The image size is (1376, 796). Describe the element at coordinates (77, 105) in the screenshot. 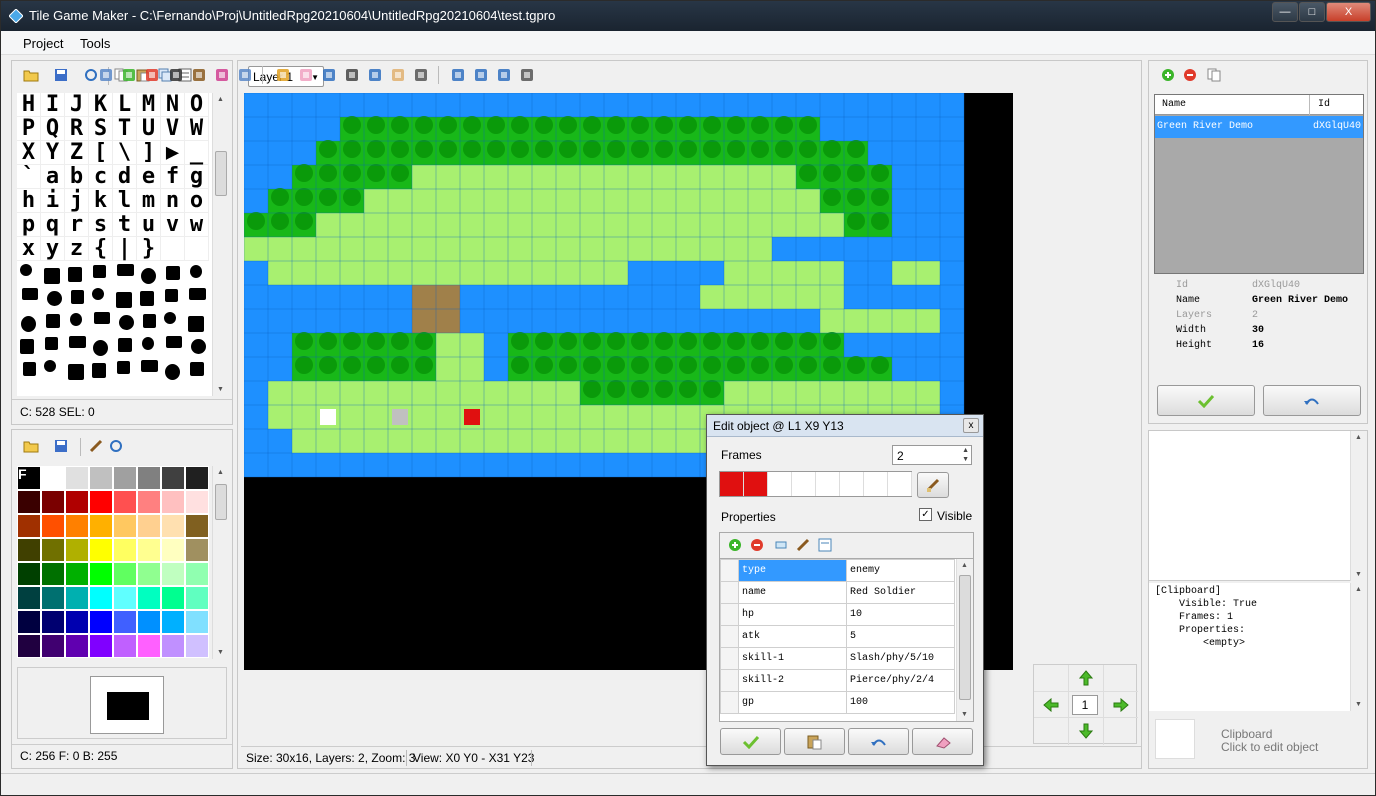

I see `tile-cell: J` at that location.